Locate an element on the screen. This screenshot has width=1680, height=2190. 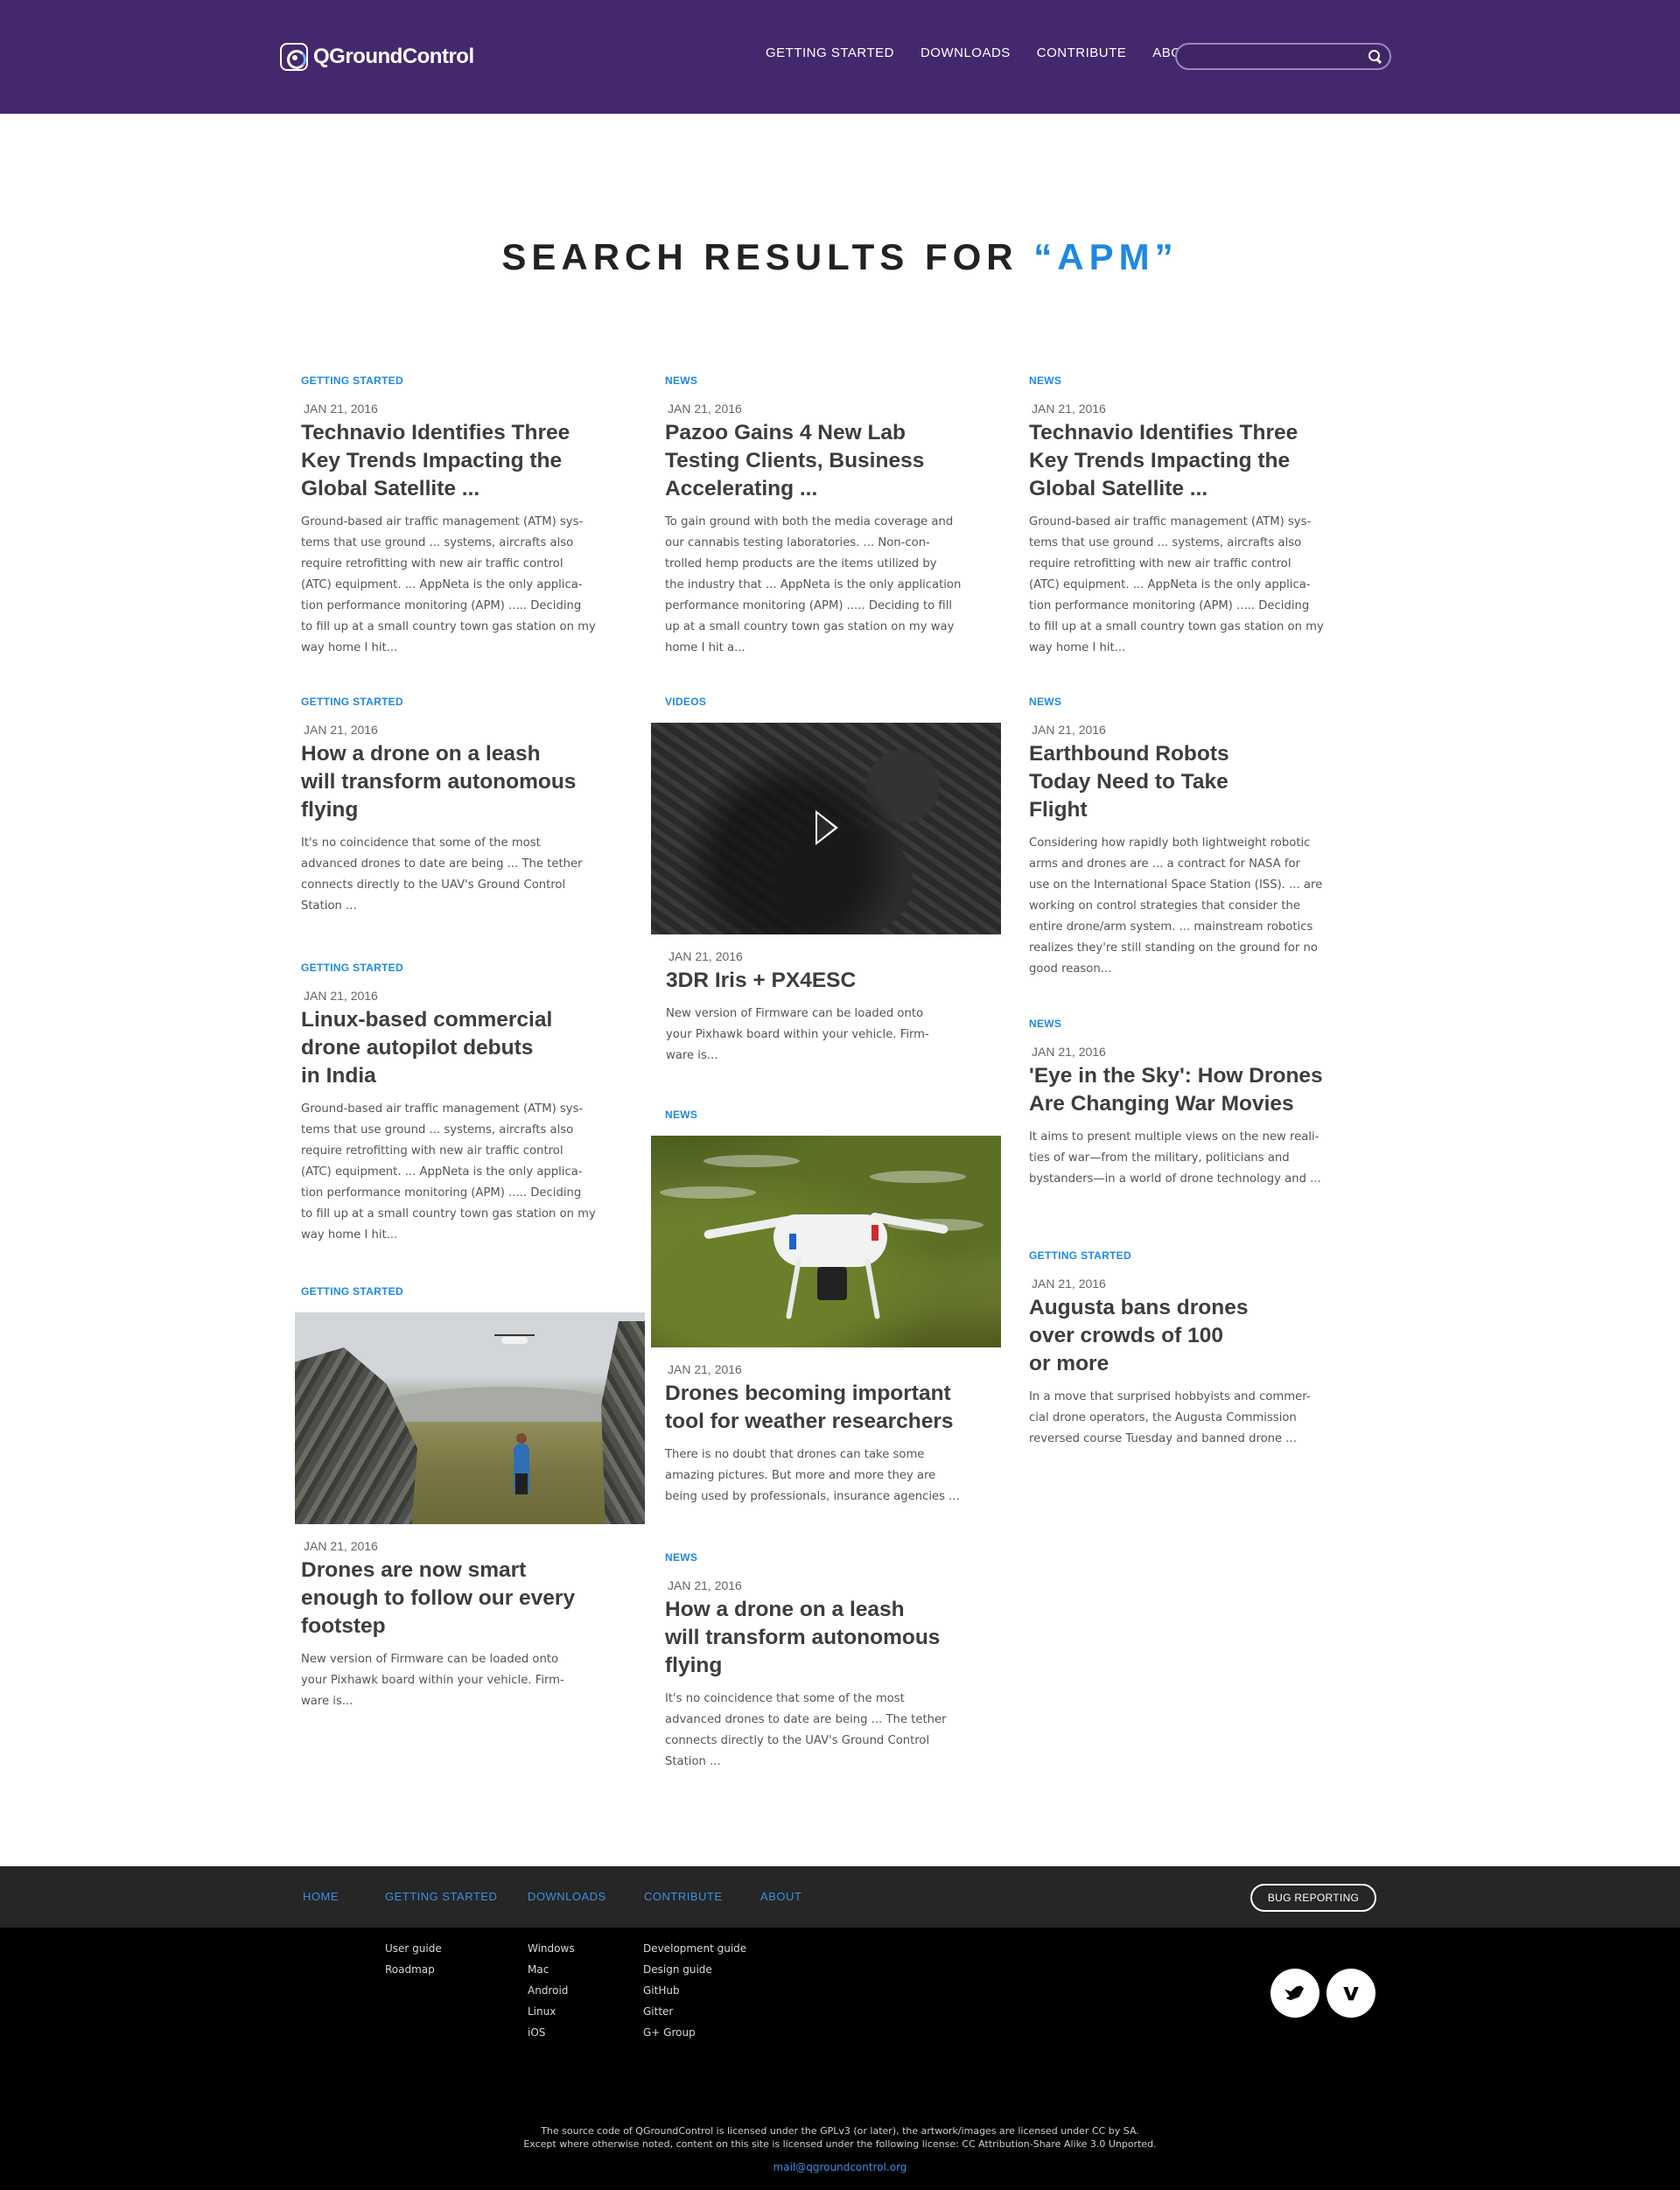
search-icon is located at coordinates (1375, 56).